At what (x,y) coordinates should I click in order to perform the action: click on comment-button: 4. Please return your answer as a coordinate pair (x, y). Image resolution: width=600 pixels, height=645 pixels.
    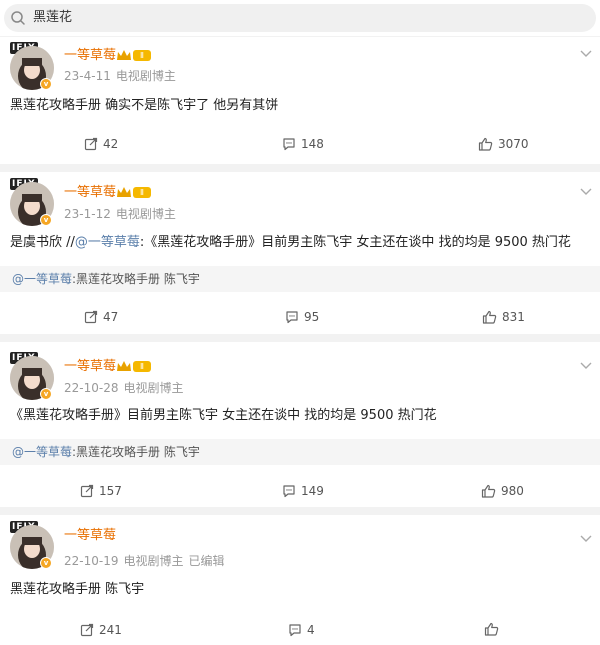
    Looking at the image, I should click on (301, 630).